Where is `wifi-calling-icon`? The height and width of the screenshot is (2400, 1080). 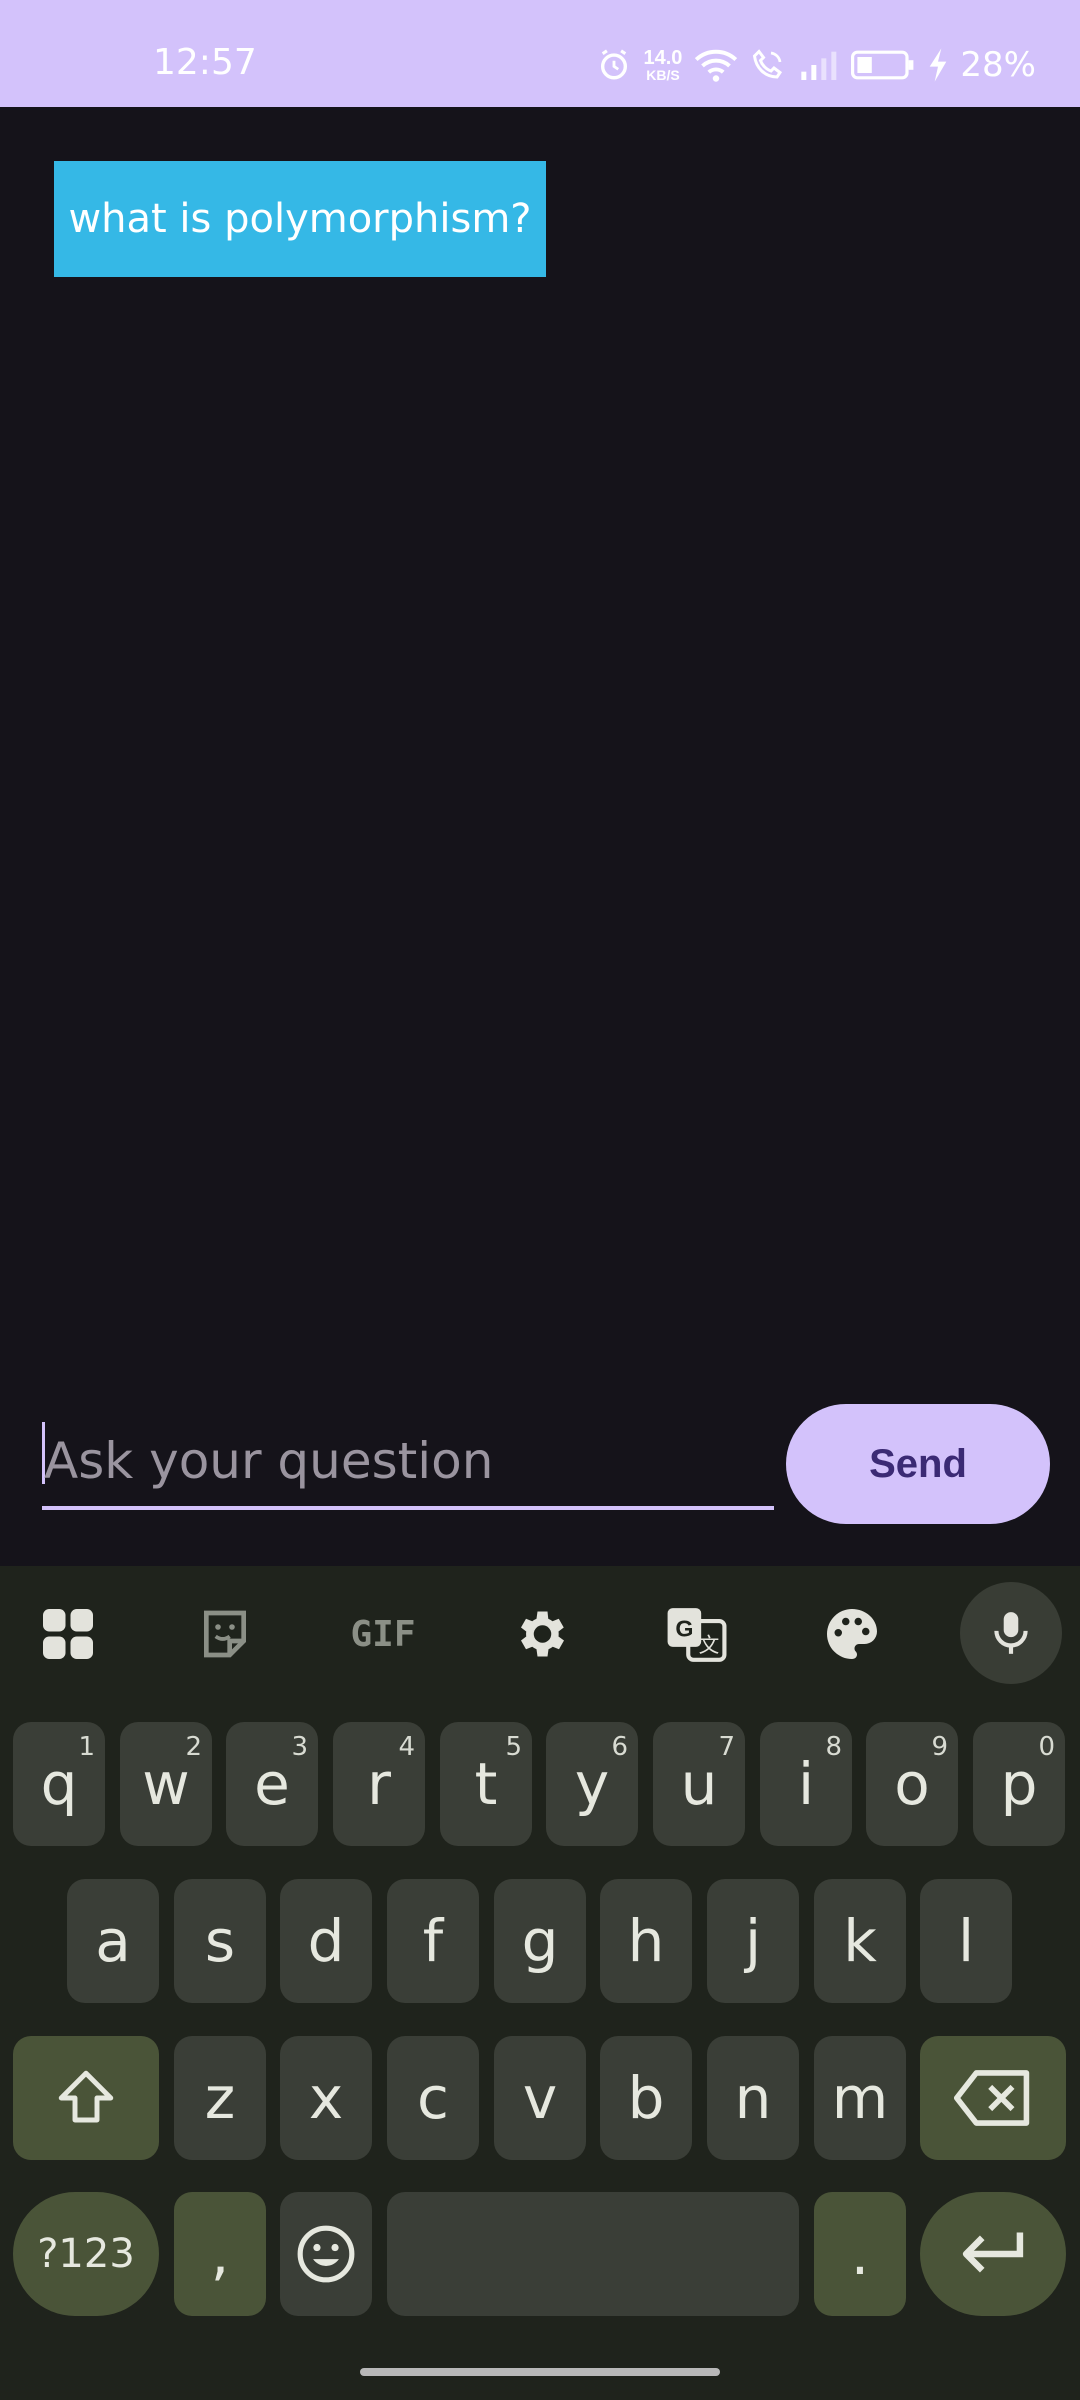
wifi-calling-icon is located at coordinates (768, 65).